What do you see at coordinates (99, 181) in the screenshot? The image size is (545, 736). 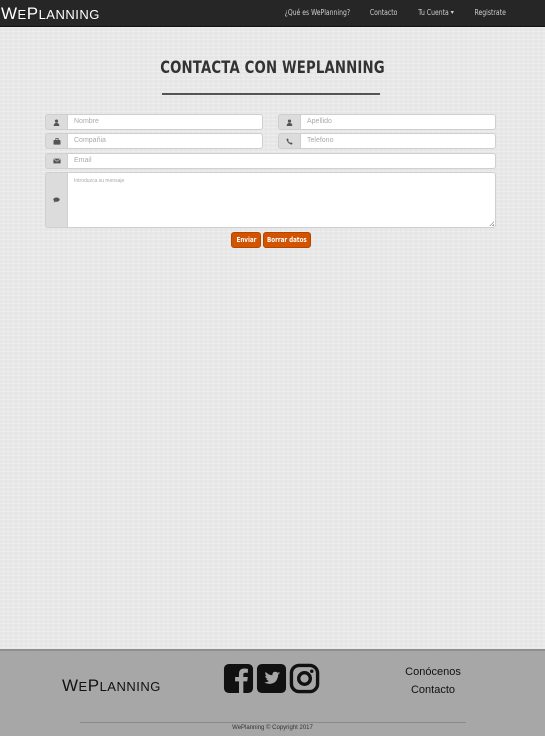 I see `mensaje-placeholder: Introduzca su mensaje` at bounding box center [99, 181].